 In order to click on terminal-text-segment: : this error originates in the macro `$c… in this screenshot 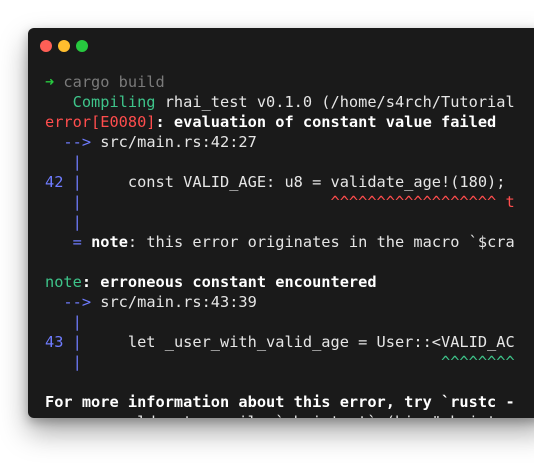, I will do `click(321, 242)`.